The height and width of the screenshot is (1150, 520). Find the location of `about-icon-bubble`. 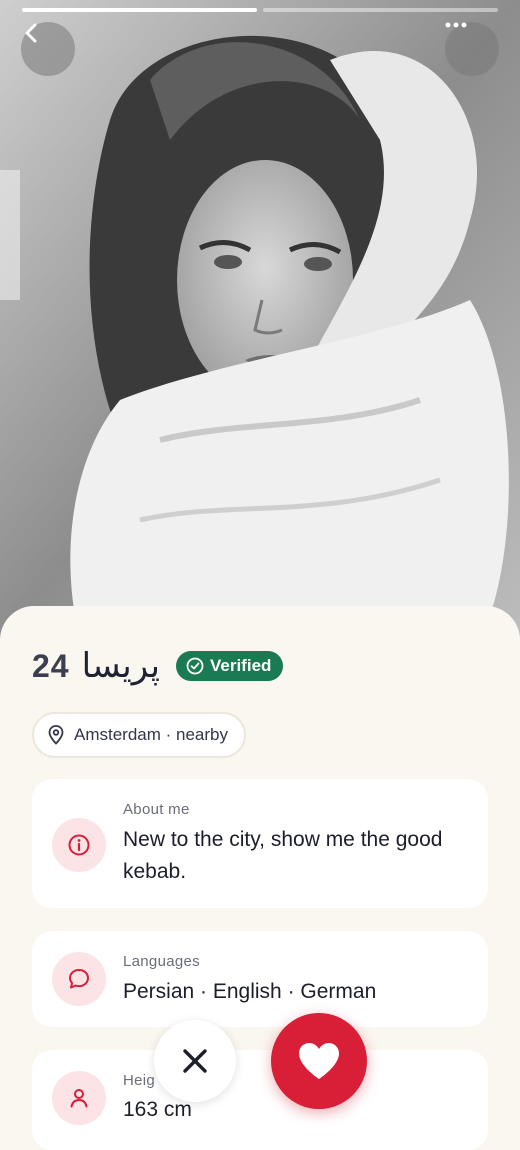

about-icon-bubble is located at coordinates (79, 845).